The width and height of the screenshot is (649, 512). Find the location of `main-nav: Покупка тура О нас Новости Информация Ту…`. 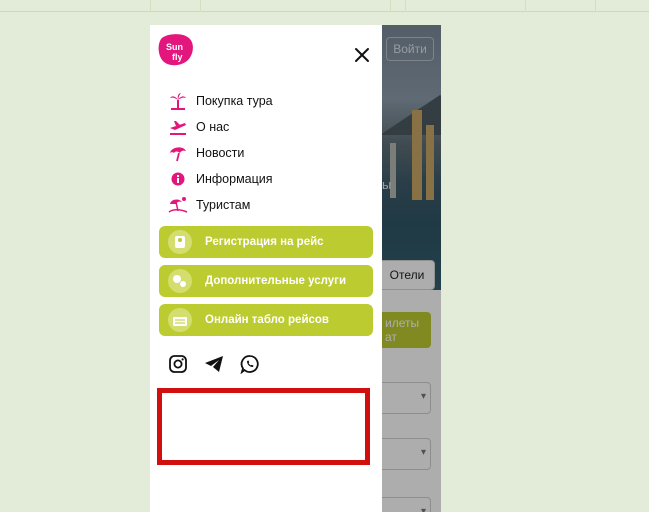

main-nav: Покупка тура О нас Новости Информация Ту… is located at coordinates (220, 153).